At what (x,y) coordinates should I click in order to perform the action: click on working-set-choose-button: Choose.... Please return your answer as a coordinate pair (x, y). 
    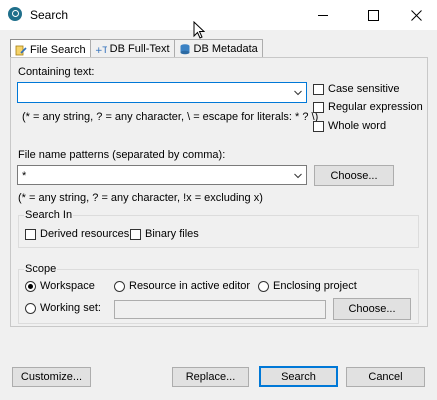
    Looking at the image, I should click on (372, 309).